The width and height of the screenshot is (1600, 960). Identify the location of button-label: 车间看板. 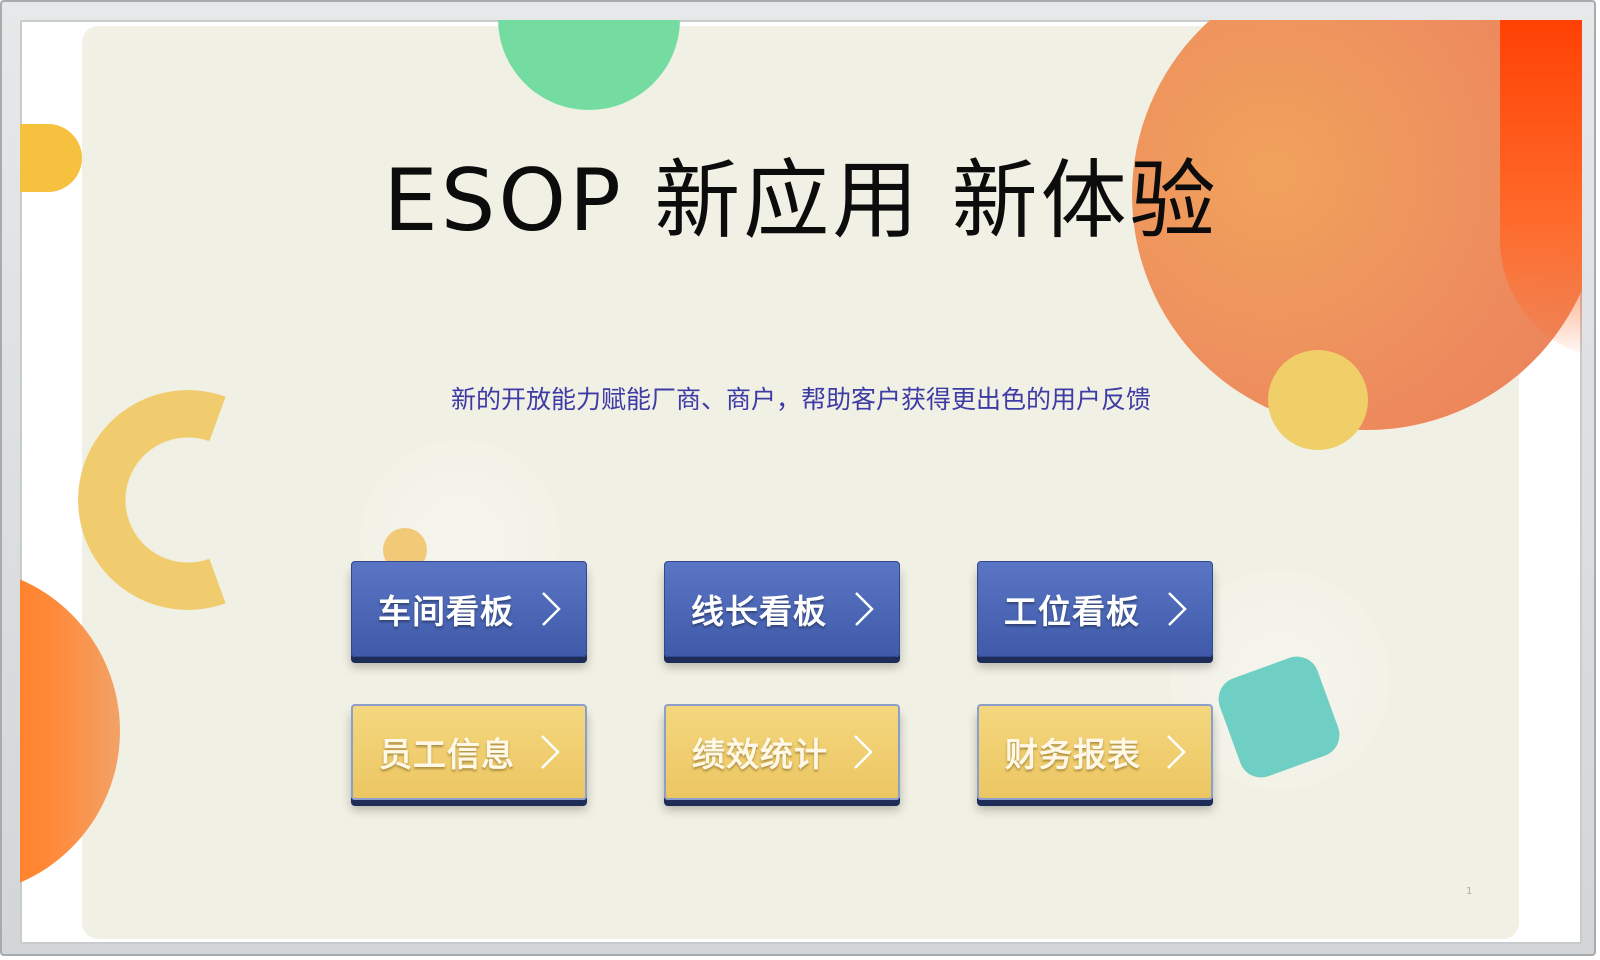
(446, 611).